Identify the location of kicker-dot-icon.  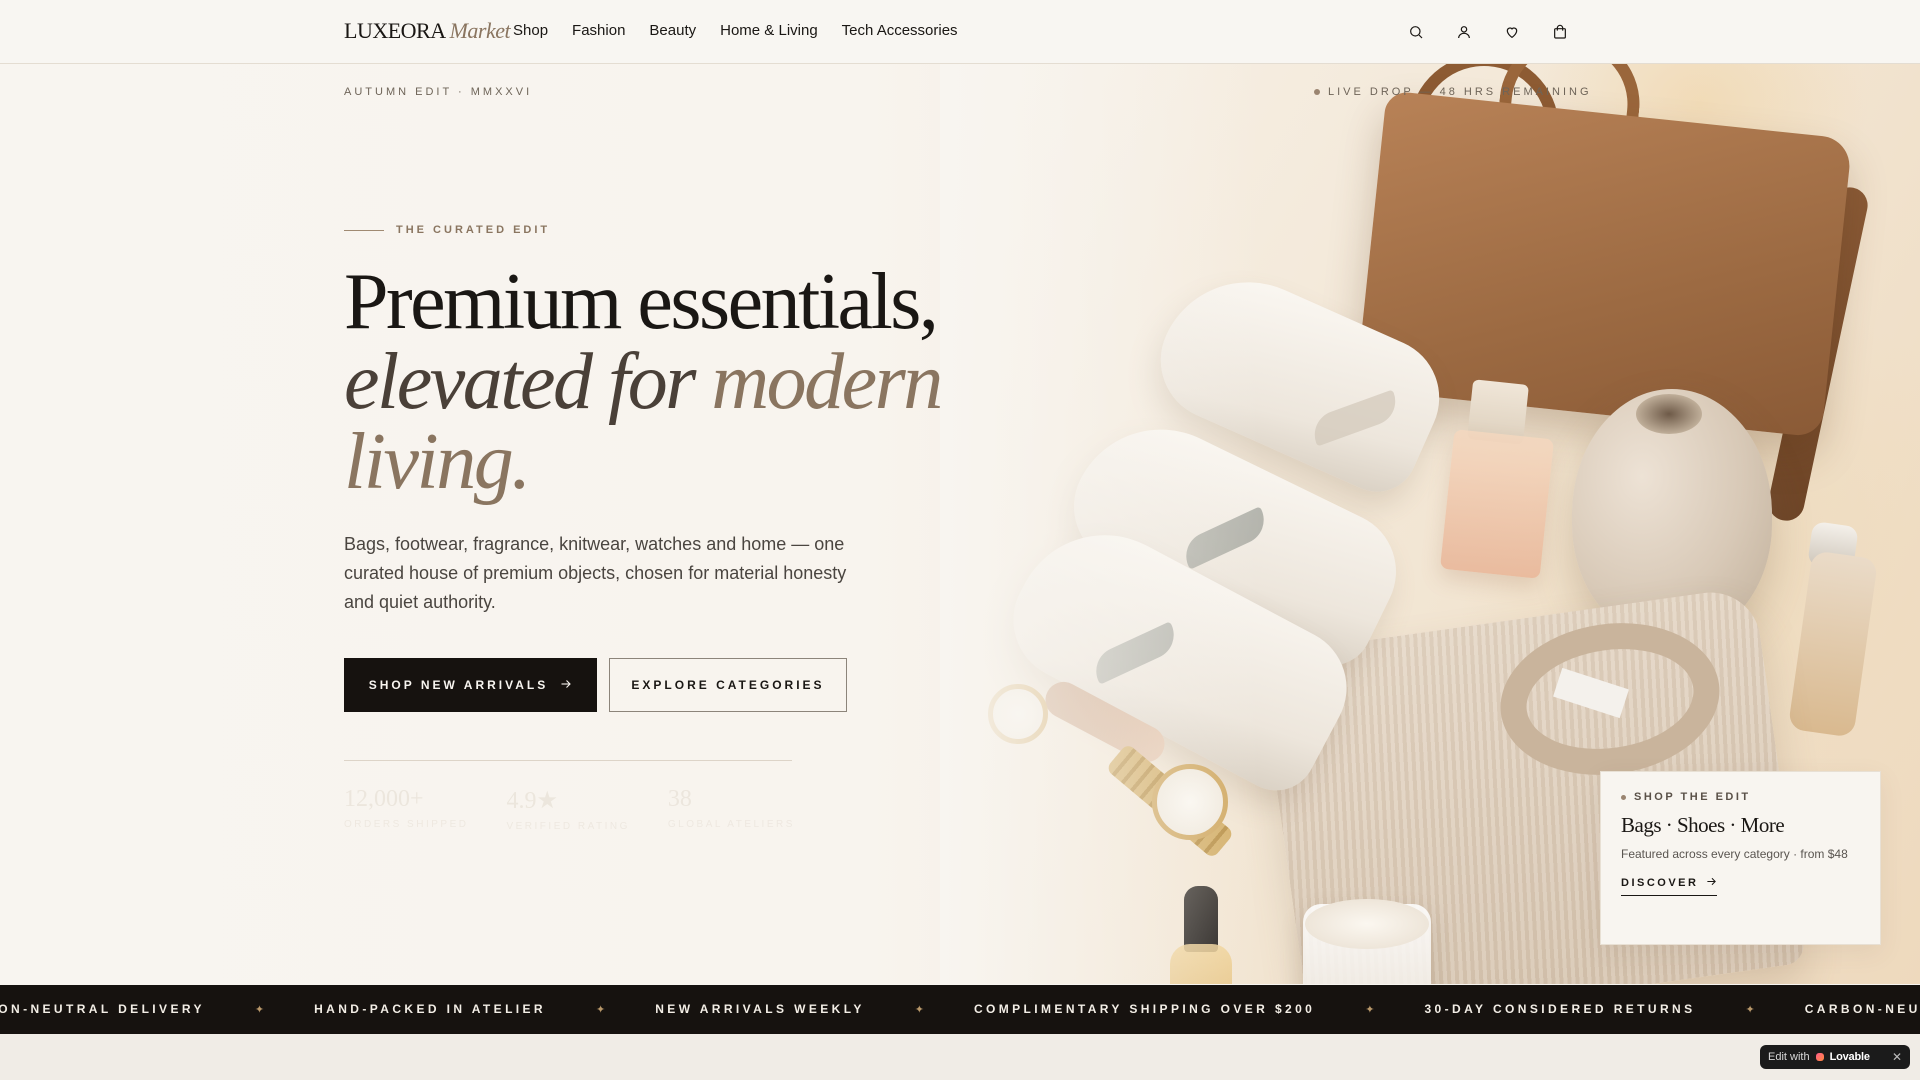
(1623, 797).